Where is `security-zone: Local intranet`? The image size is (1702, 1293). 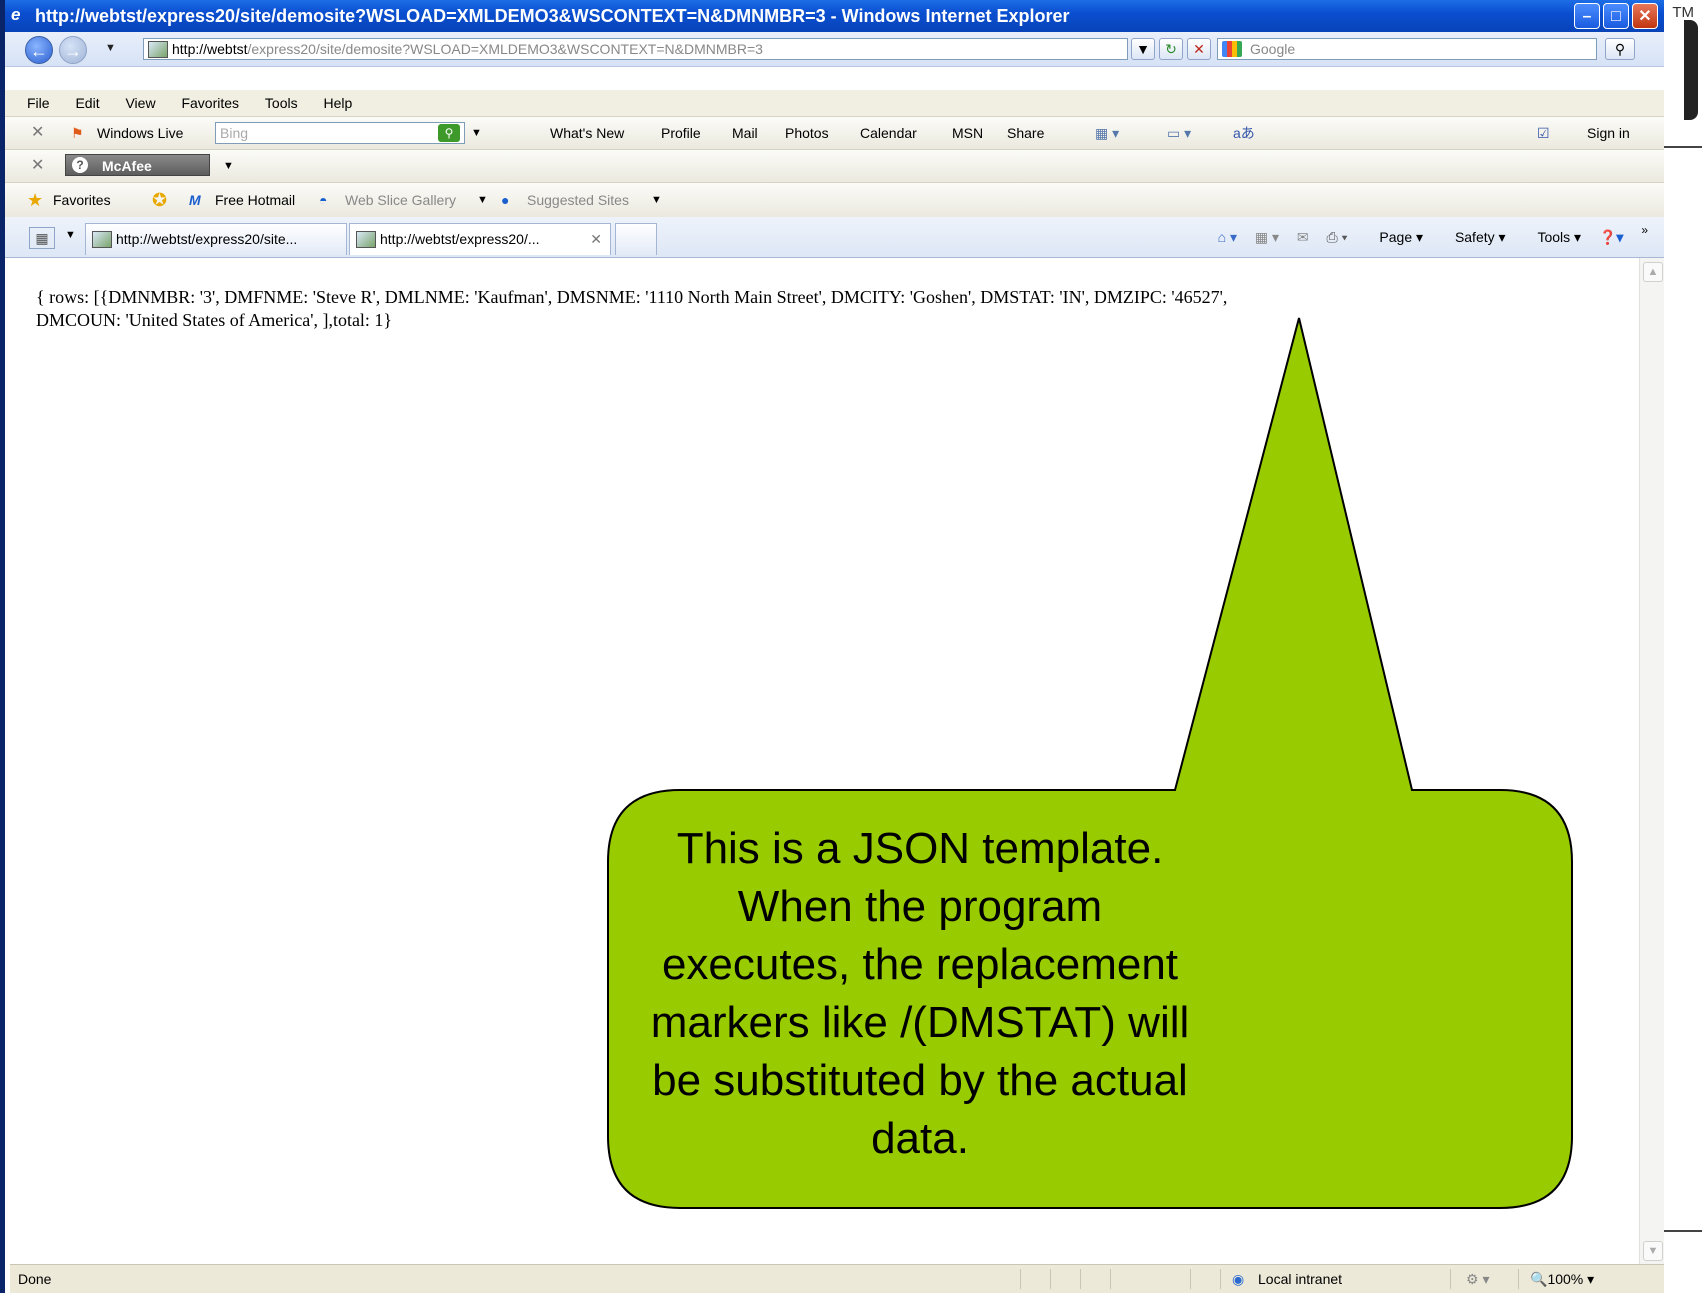
security-zone: Local intranet is located at coordinates (1300, 1279).